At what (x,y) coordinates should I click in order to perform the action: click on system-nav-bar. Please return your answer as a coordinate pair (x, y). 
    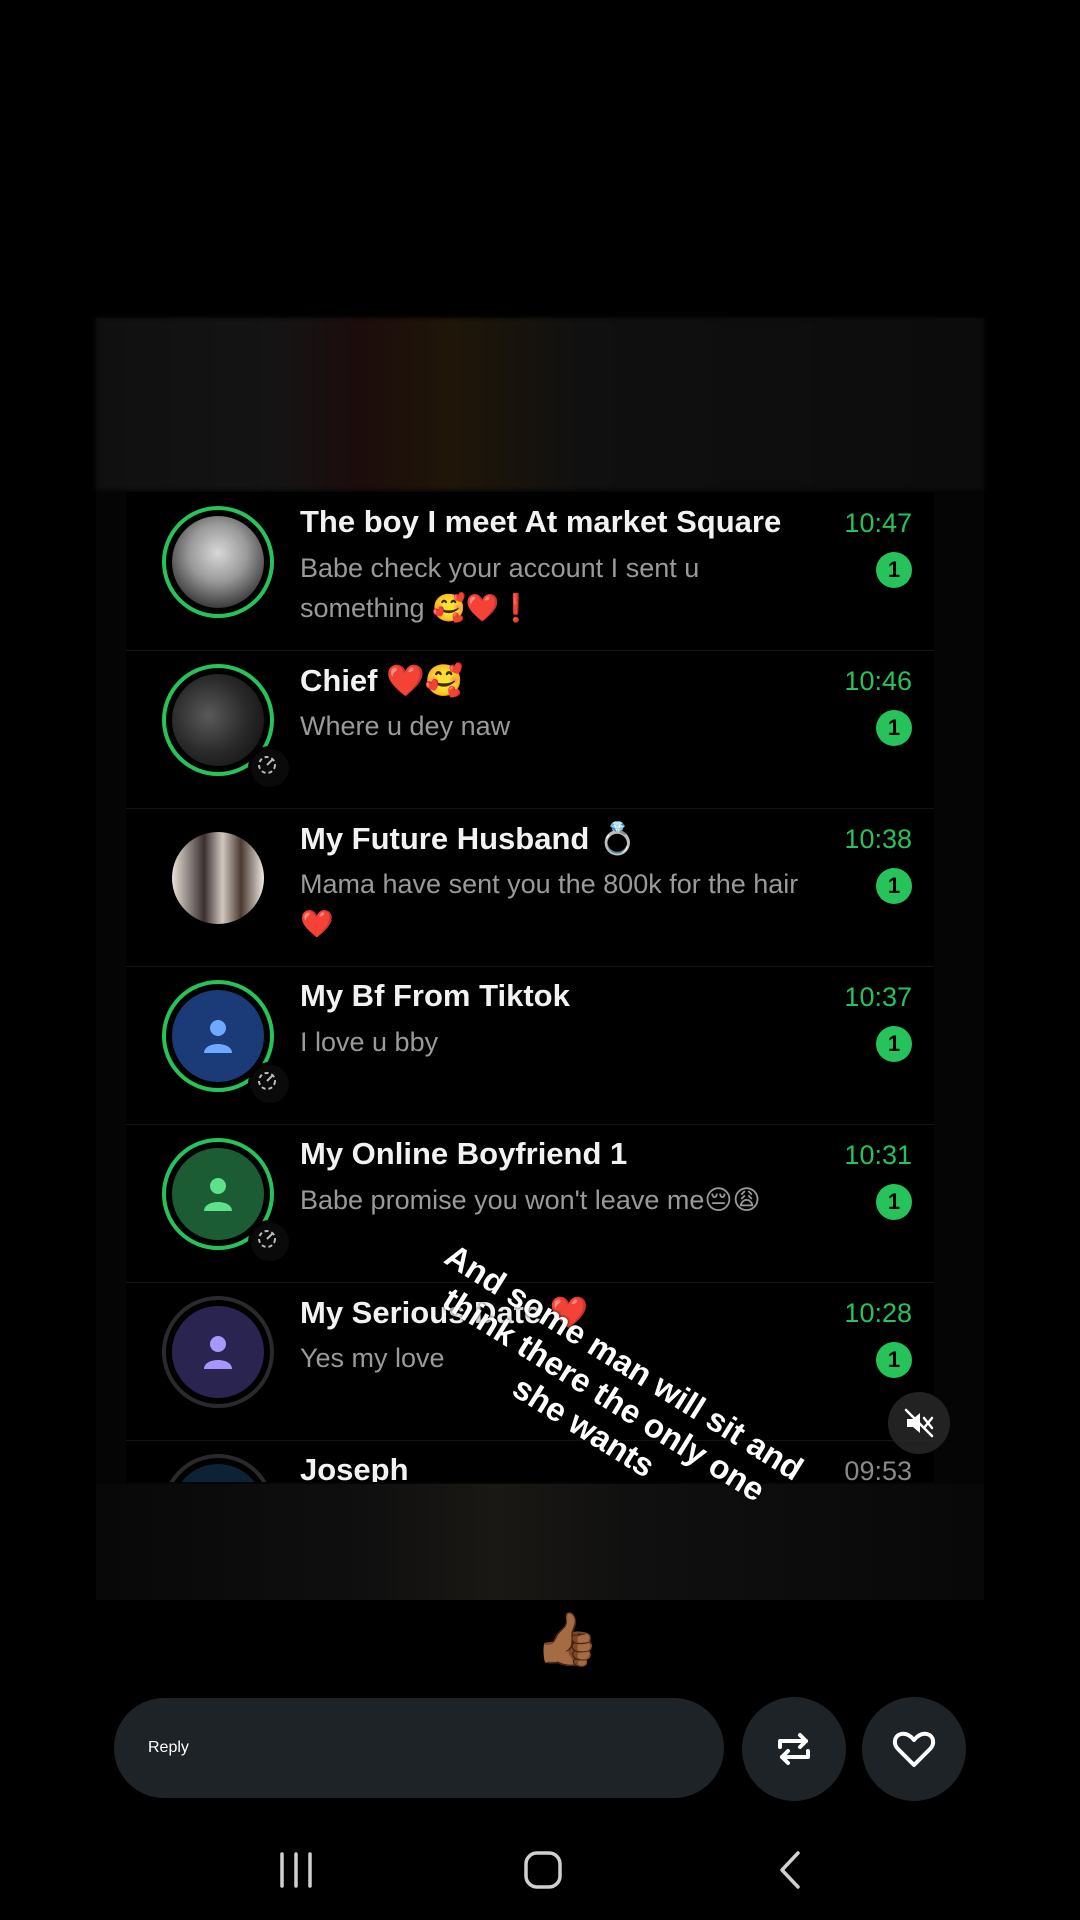
    Looking at the image, I should click on (540, 1870).